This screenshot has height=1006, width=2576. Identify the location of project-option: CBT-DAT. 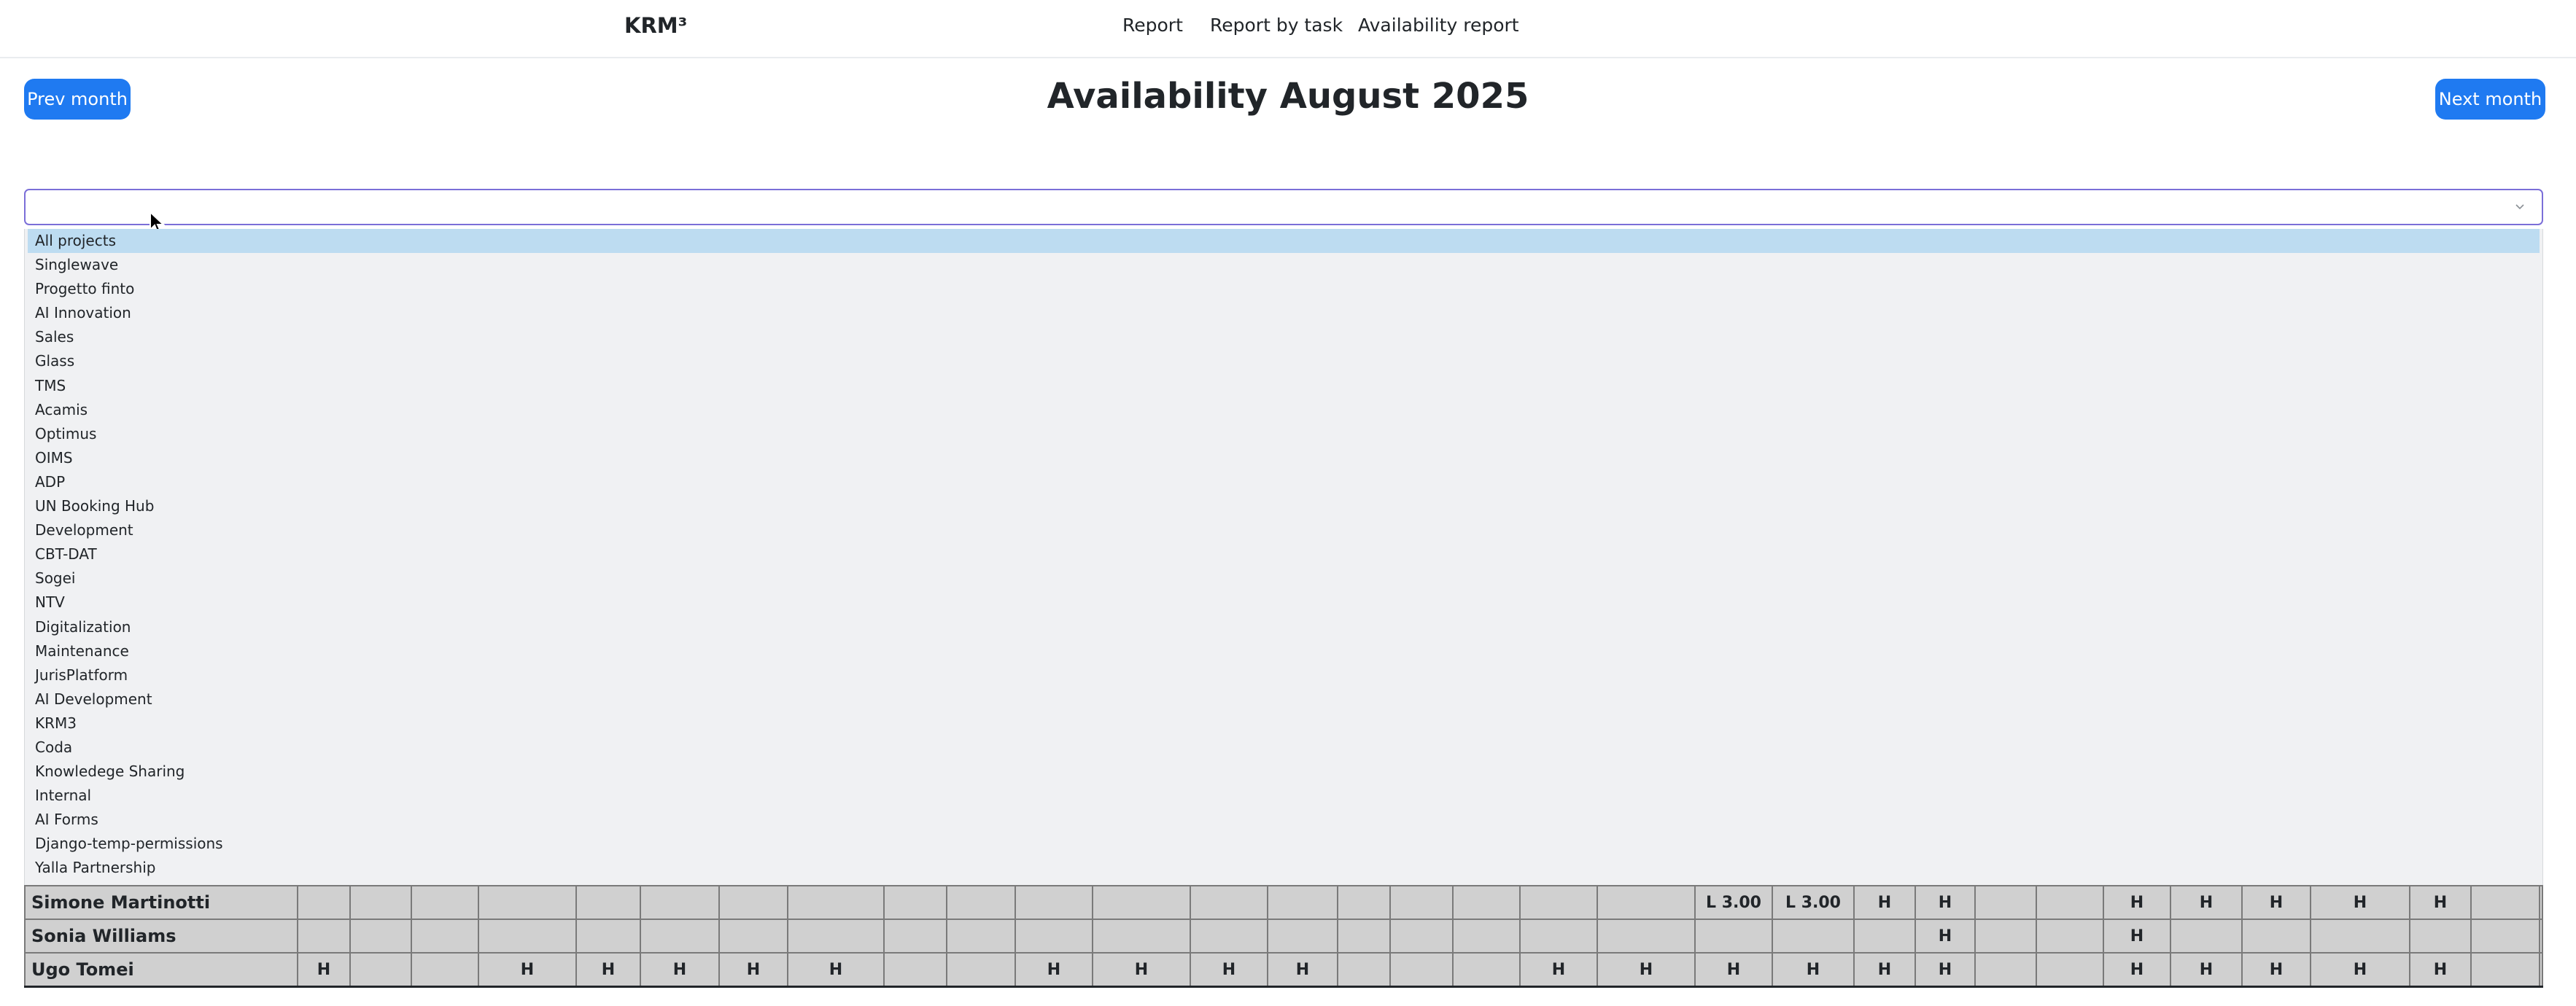
(1283, 554).